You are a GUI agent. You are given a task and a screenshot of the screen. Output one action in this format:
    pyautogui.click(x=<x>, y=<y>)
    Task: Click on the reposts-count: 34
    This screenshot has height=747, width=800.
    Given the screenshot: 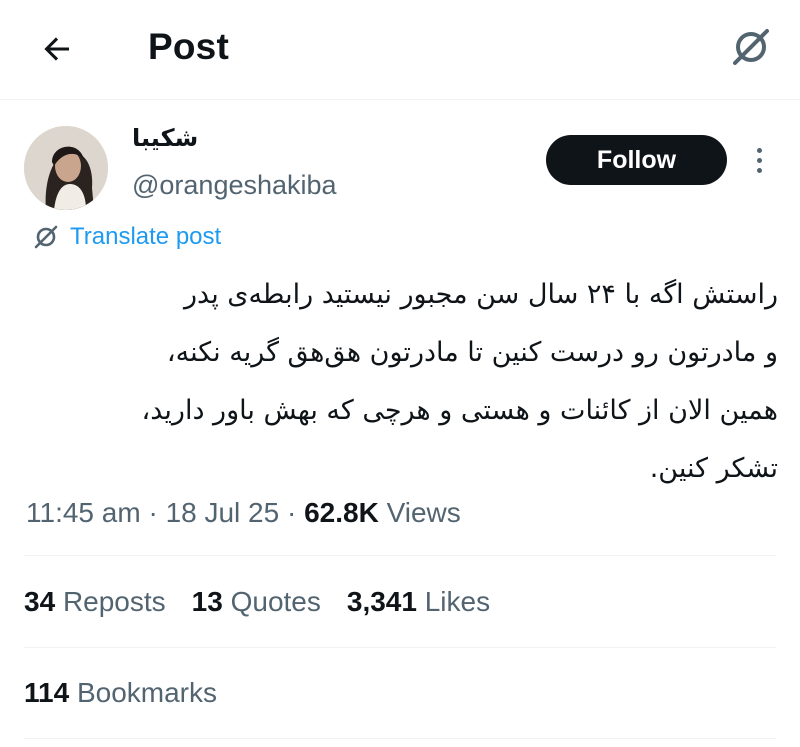 What is the action you would take?
    pyautogui.click(x=40, y=601)
    